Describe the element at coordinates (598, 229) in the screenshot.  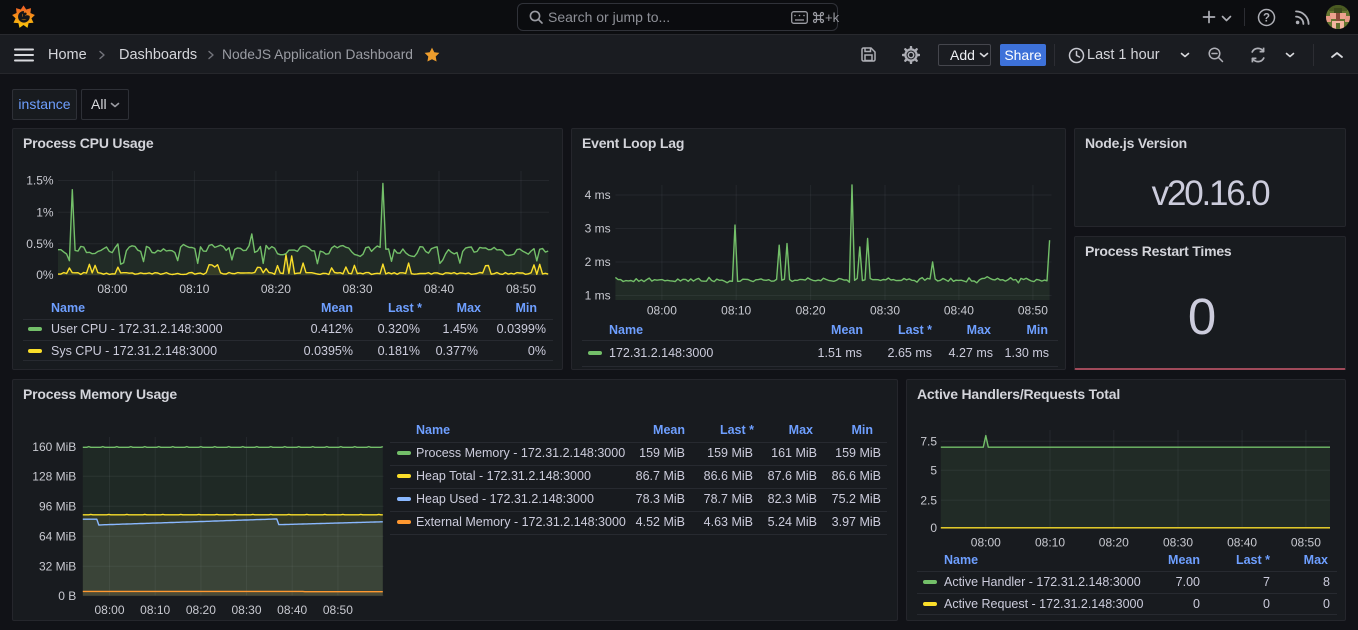
I see `svg-text: 3 ms` at that location.